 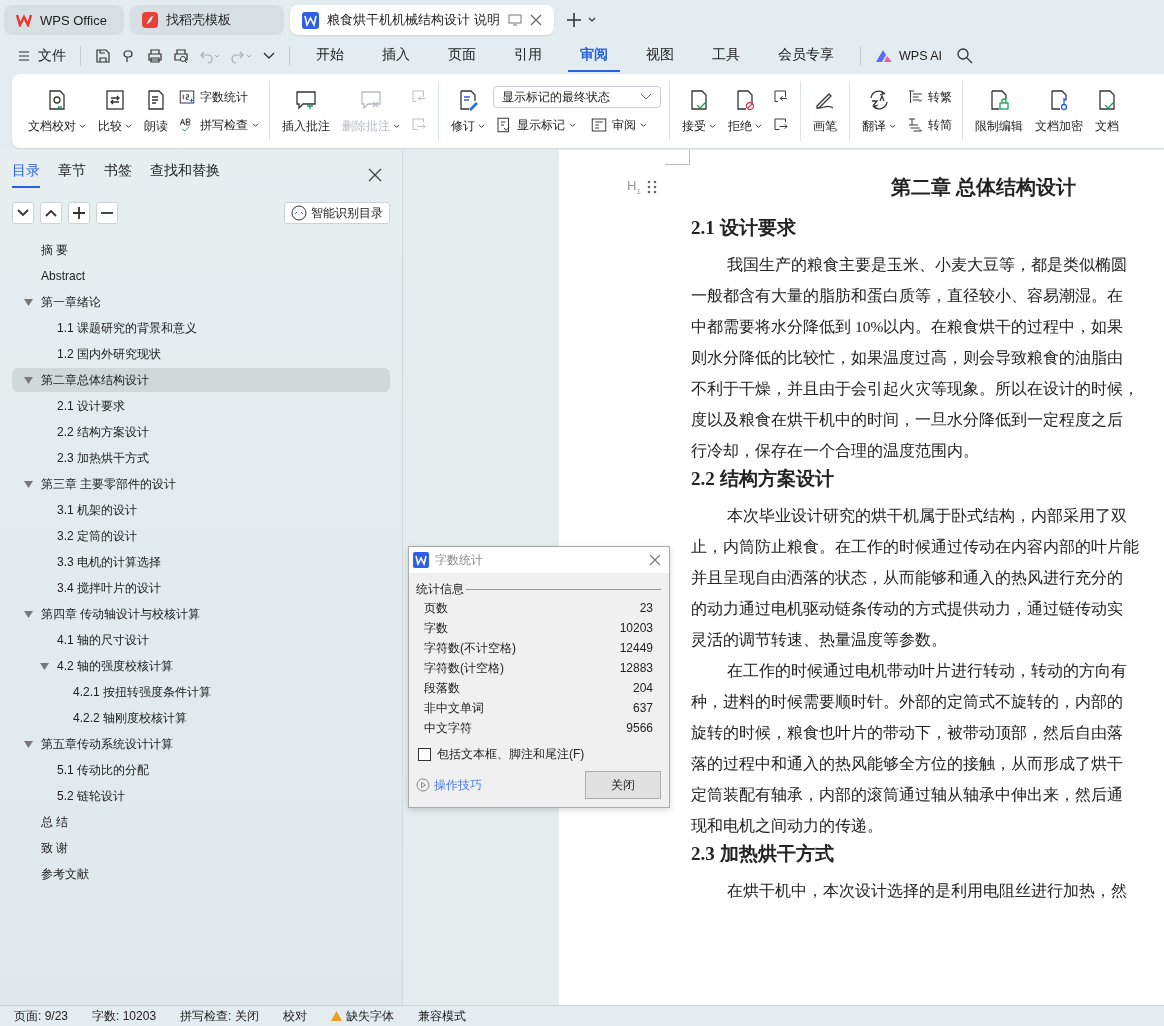 What do you see at coordinates (337, 213) in the screenshot?
I see `smart-toc-button: 智能识别目录` at bounding box center [337, 213].